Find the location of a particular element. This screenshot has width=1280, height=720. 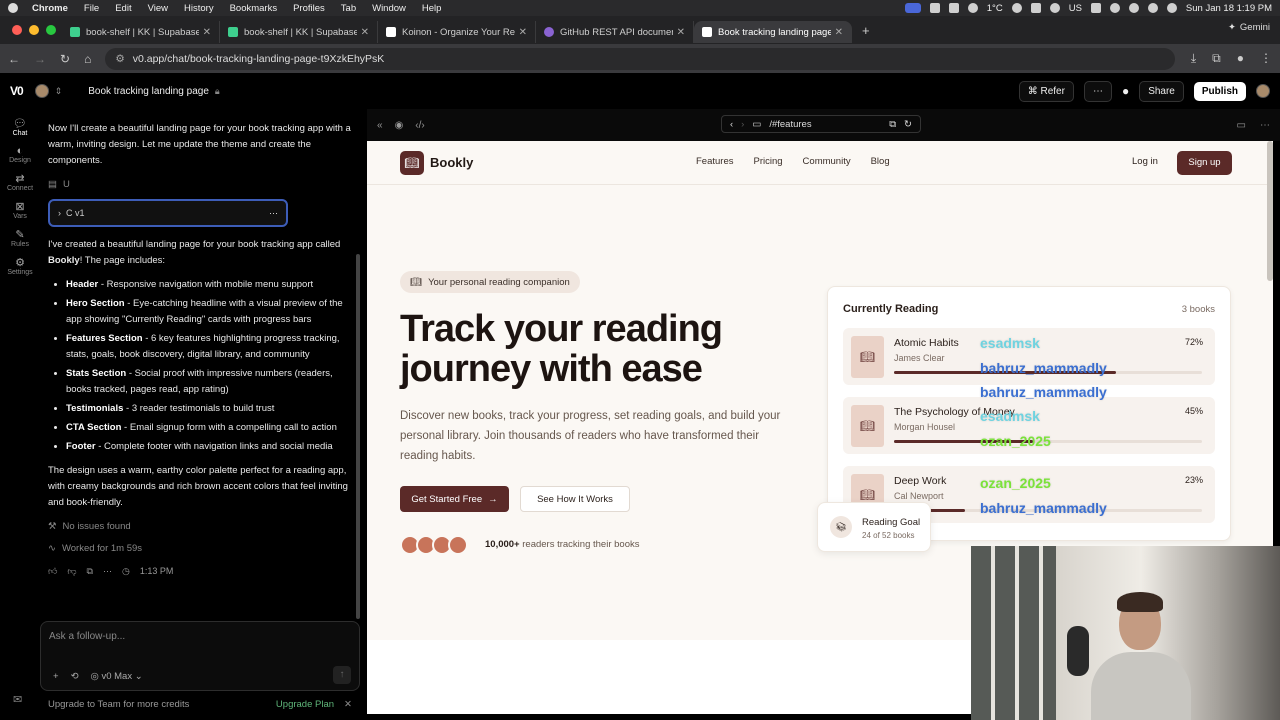

menu-app-name: Chrome is located at coordinates (50, 8).